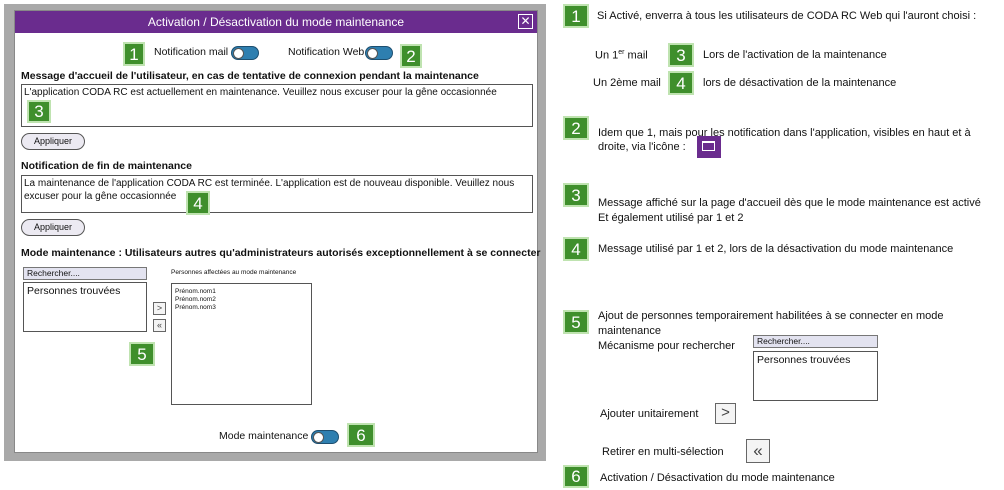  Describe the element at coordinates (53, 227) in the screenshot. I see `apply-end-button: Appliquer` at that location.